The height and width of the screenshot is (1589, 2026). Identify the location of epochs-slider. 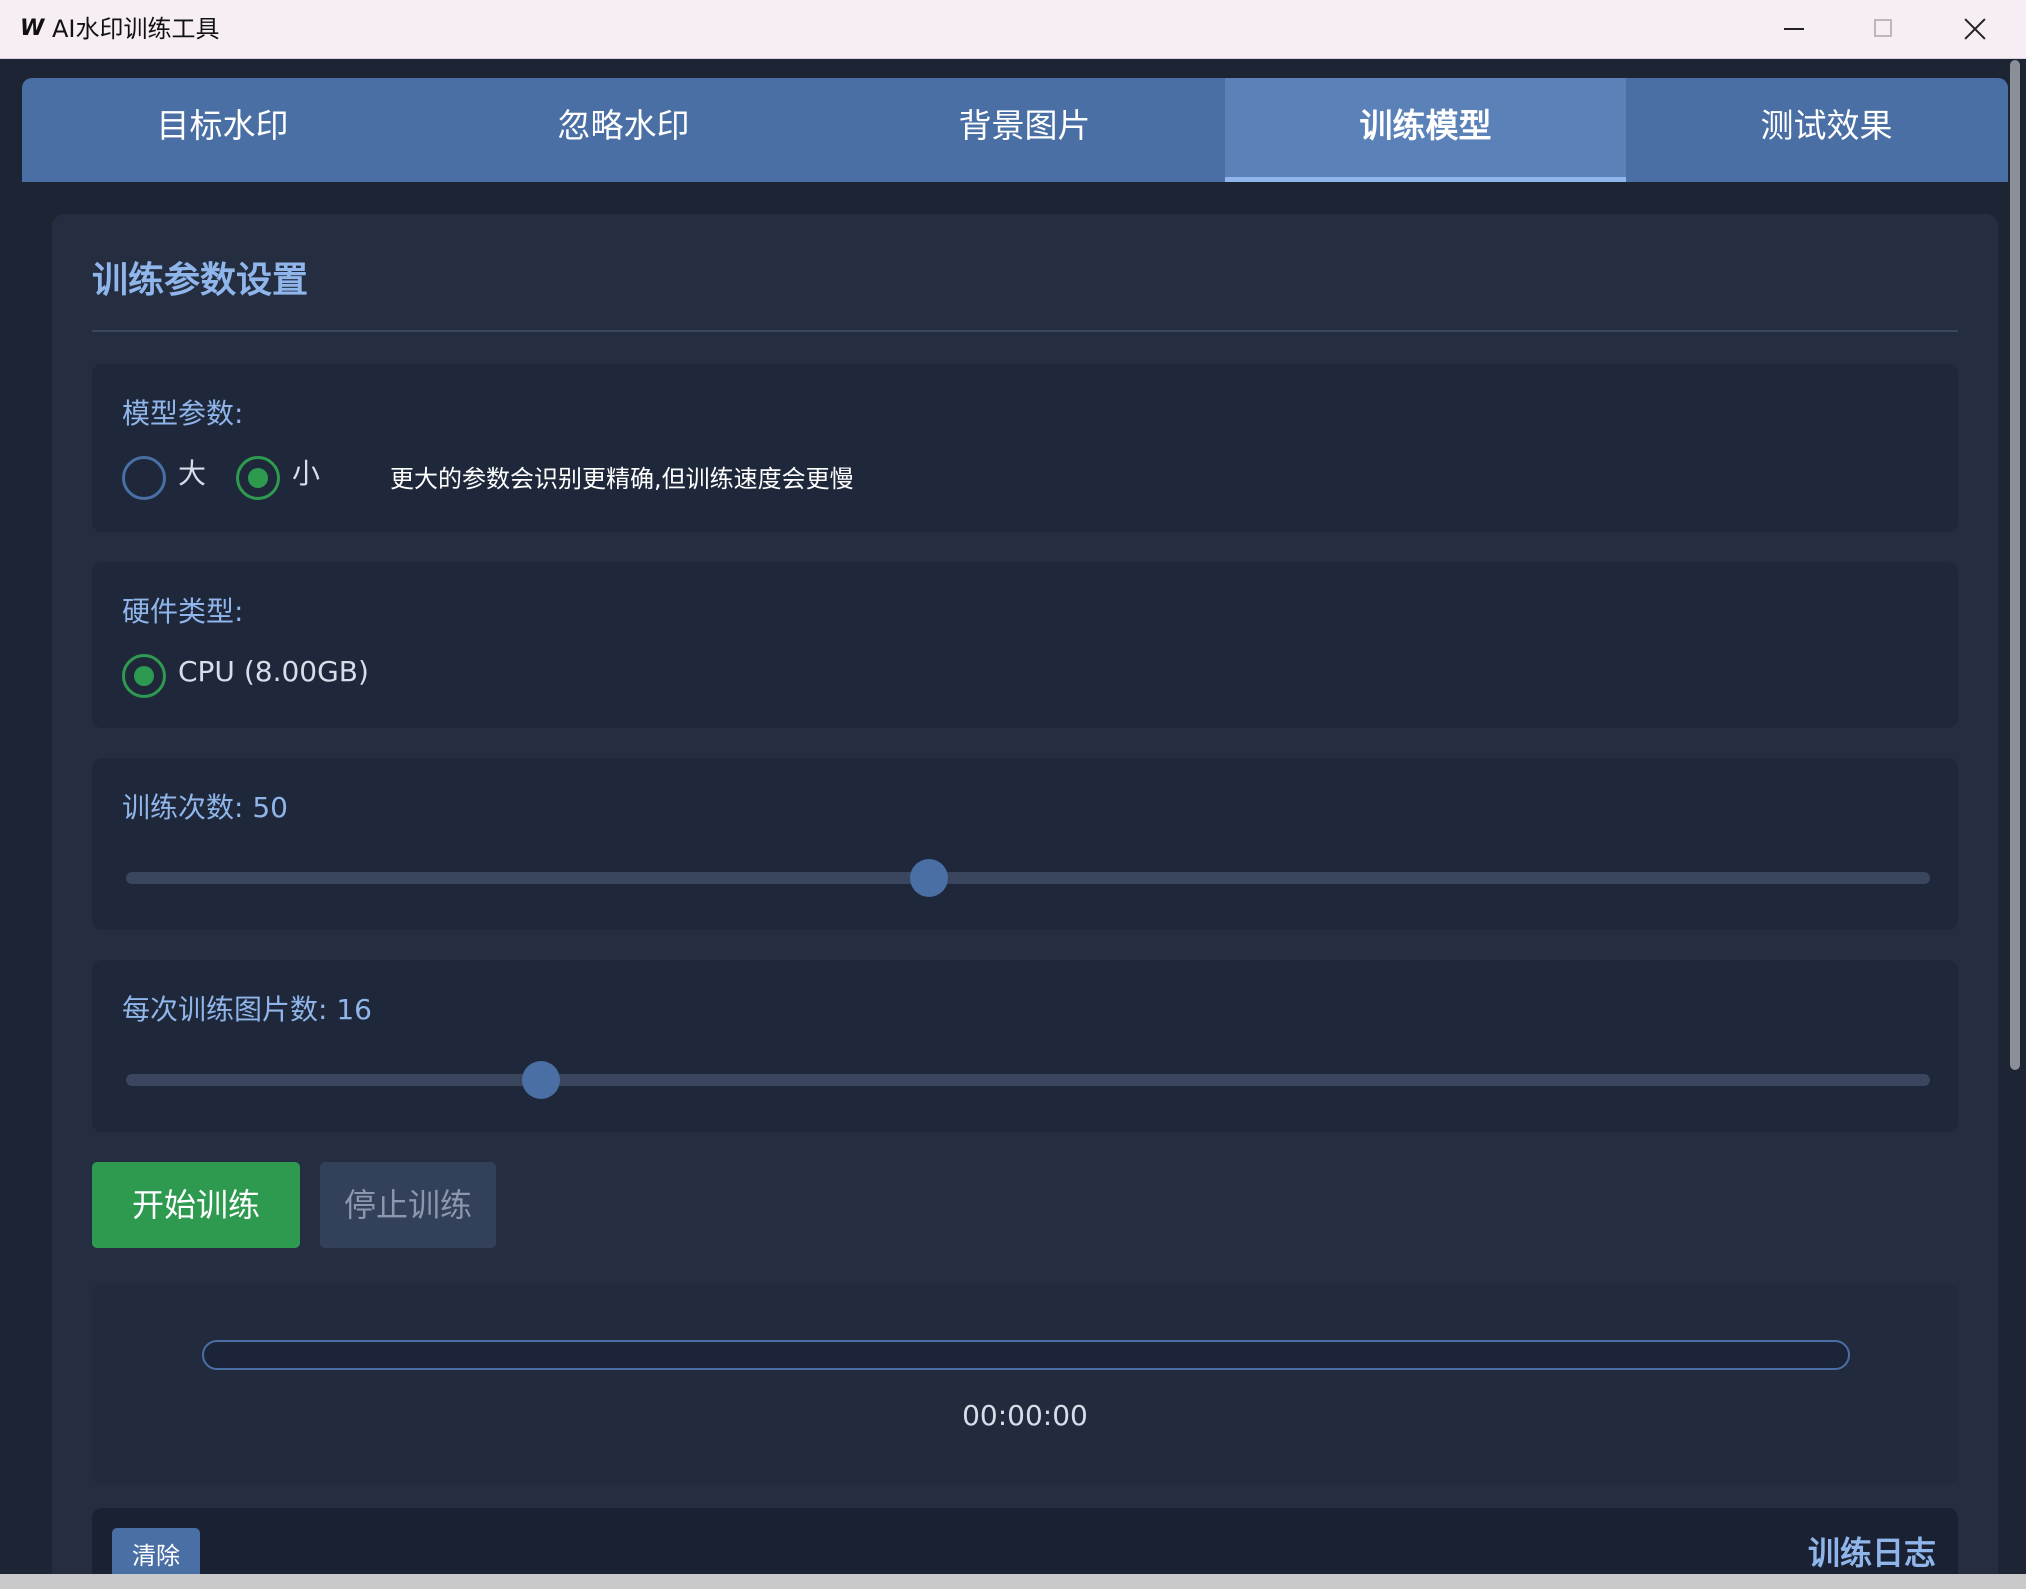
(1028, 878).